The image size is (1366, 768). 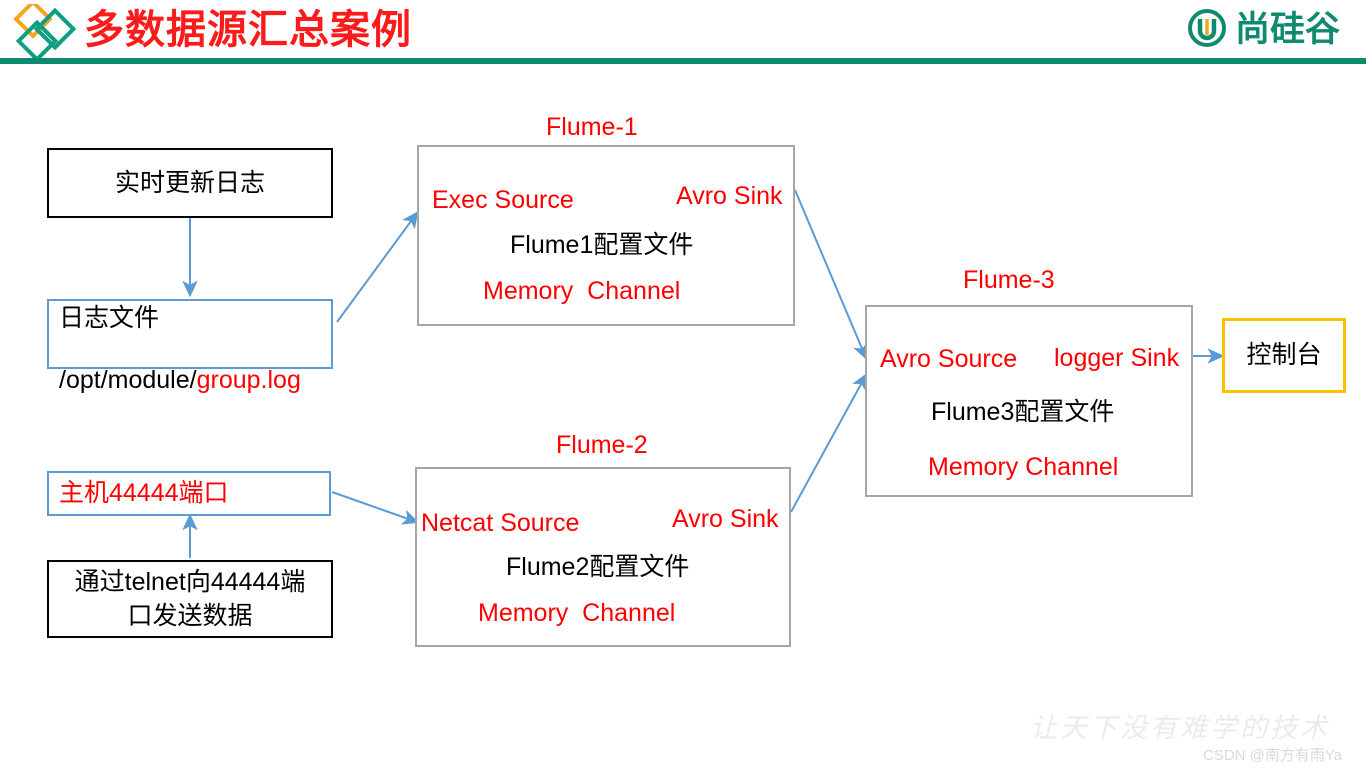 I want to click on console-label: 控制台, so click(x=1284, y=355).